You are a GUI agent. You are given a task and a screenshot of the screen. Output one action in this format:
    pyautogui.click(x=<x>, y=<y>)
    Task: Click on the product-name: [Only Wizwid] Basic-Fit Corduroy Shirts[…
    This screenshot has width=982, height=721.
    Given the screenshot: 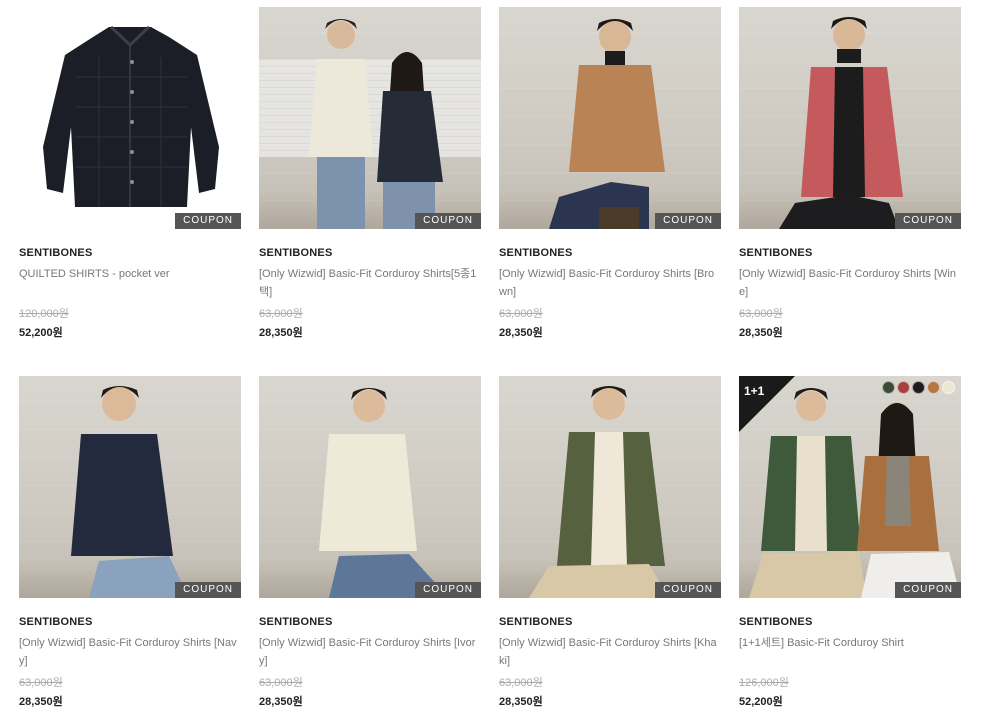 What is the action you would take?
    pyautogui.click(x=370, y=283)
    